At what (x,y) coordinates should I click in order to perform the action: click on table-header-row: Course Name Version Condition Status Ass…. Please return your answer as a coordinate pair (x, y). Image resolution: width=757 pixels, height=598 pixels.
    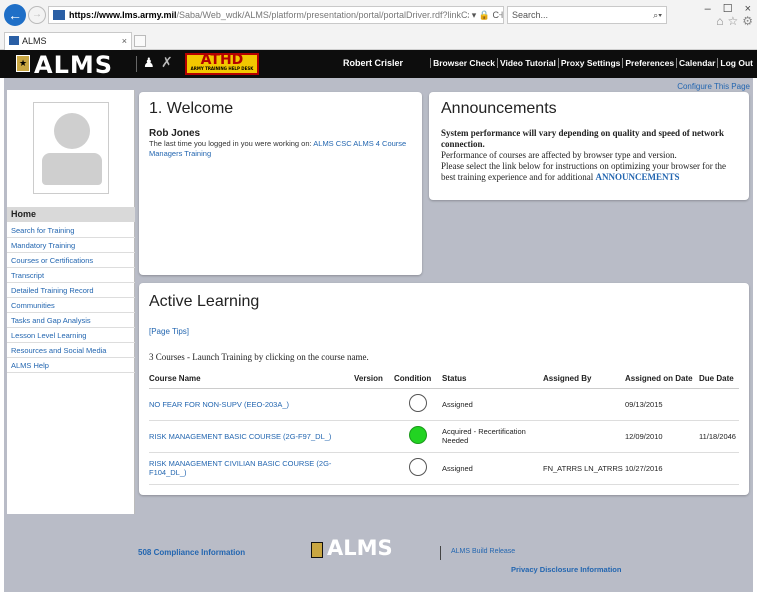
    Looking at the image, I should click on (444, 380).